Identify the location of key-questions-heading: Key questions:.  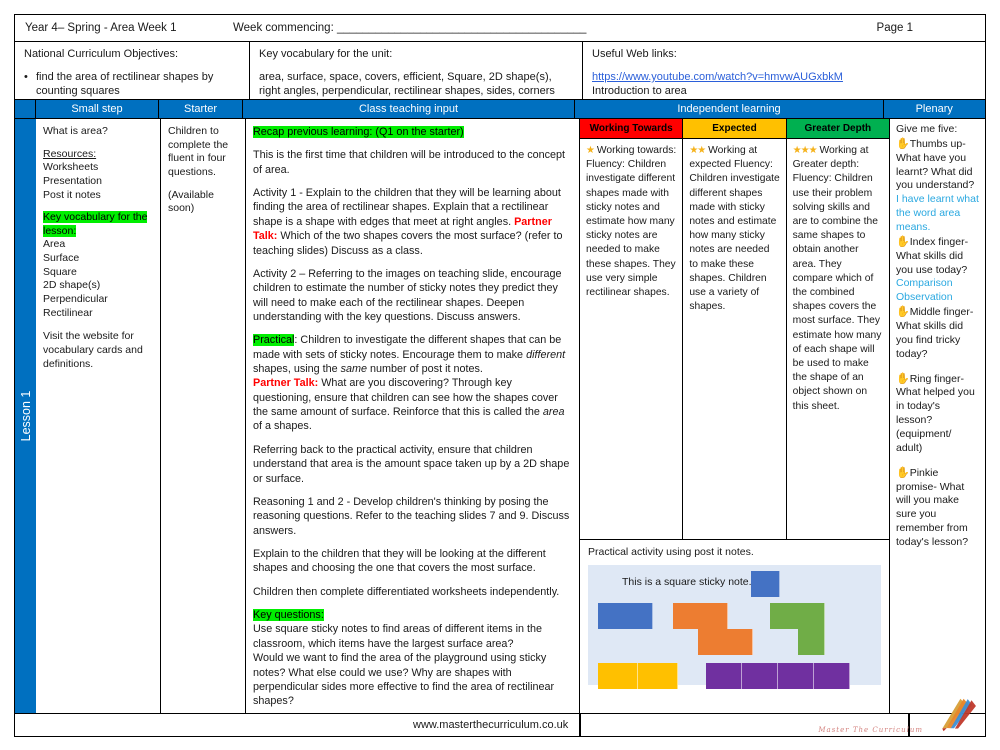
(288, 615).